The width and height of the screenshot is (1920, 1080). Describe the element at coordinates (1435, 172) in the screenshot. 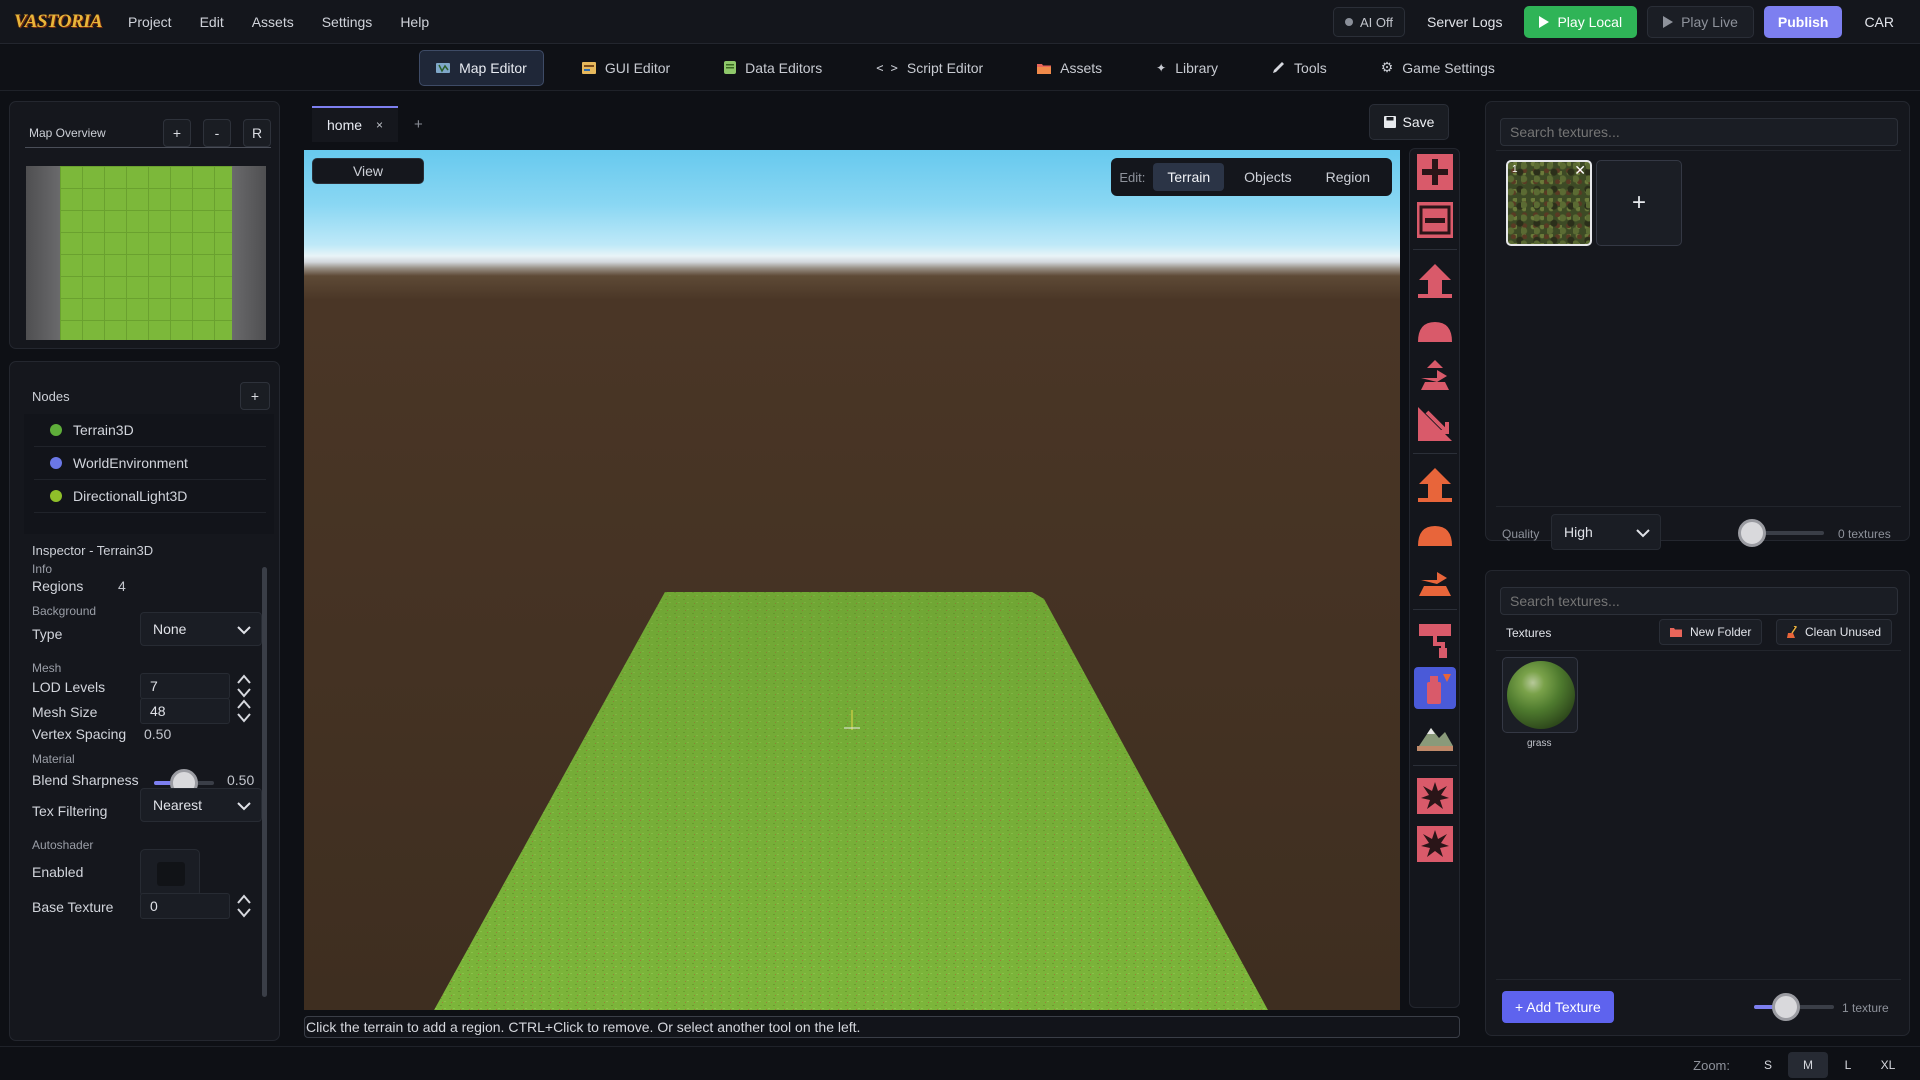

I see `add-region-tool` at that location.